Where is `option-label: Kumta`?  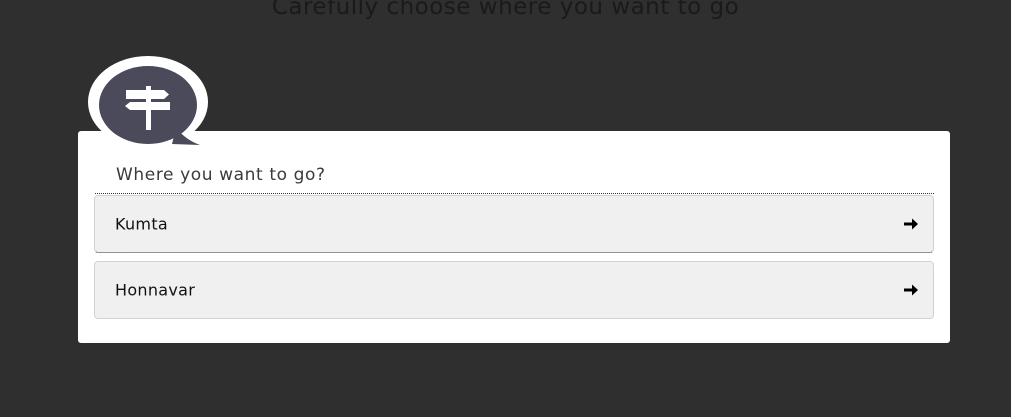 option-label: Kumta is located at coordinates (141, 224).